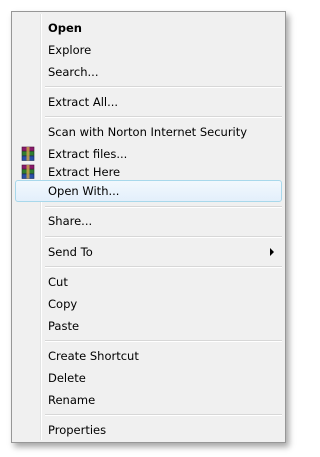  What do you see at coordinates (70, 252) in the screenshot?
I see `menu-item-send-to-label: Send To` at bounding box center [70, 252].